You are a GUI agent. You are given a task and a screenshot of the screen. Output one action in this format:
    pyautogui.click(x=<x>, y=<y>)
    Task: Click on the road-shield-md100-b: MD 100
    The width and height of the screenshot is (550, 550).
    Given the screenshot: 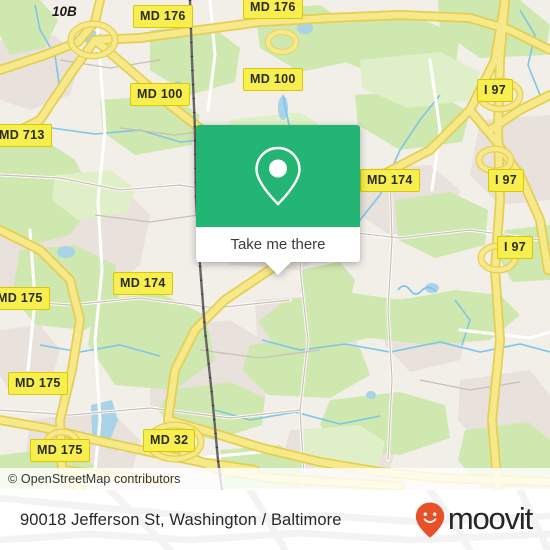 What is the action you would take?
    pyautogui.click(x=160, y=94)
    